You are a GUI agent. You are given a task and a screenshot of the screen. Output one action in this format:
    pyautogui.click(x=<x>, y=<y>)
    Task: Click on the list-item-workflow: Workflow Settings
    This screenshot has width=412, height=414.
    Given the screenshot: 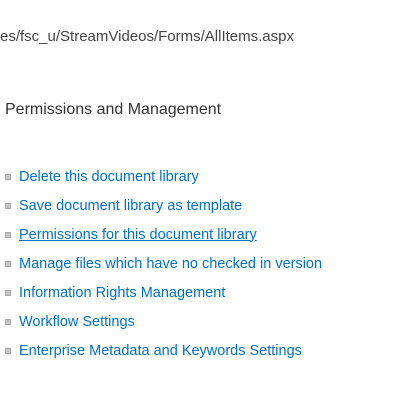 What is the action you would take?
    pyautogui.click(x=161, y=321)
    